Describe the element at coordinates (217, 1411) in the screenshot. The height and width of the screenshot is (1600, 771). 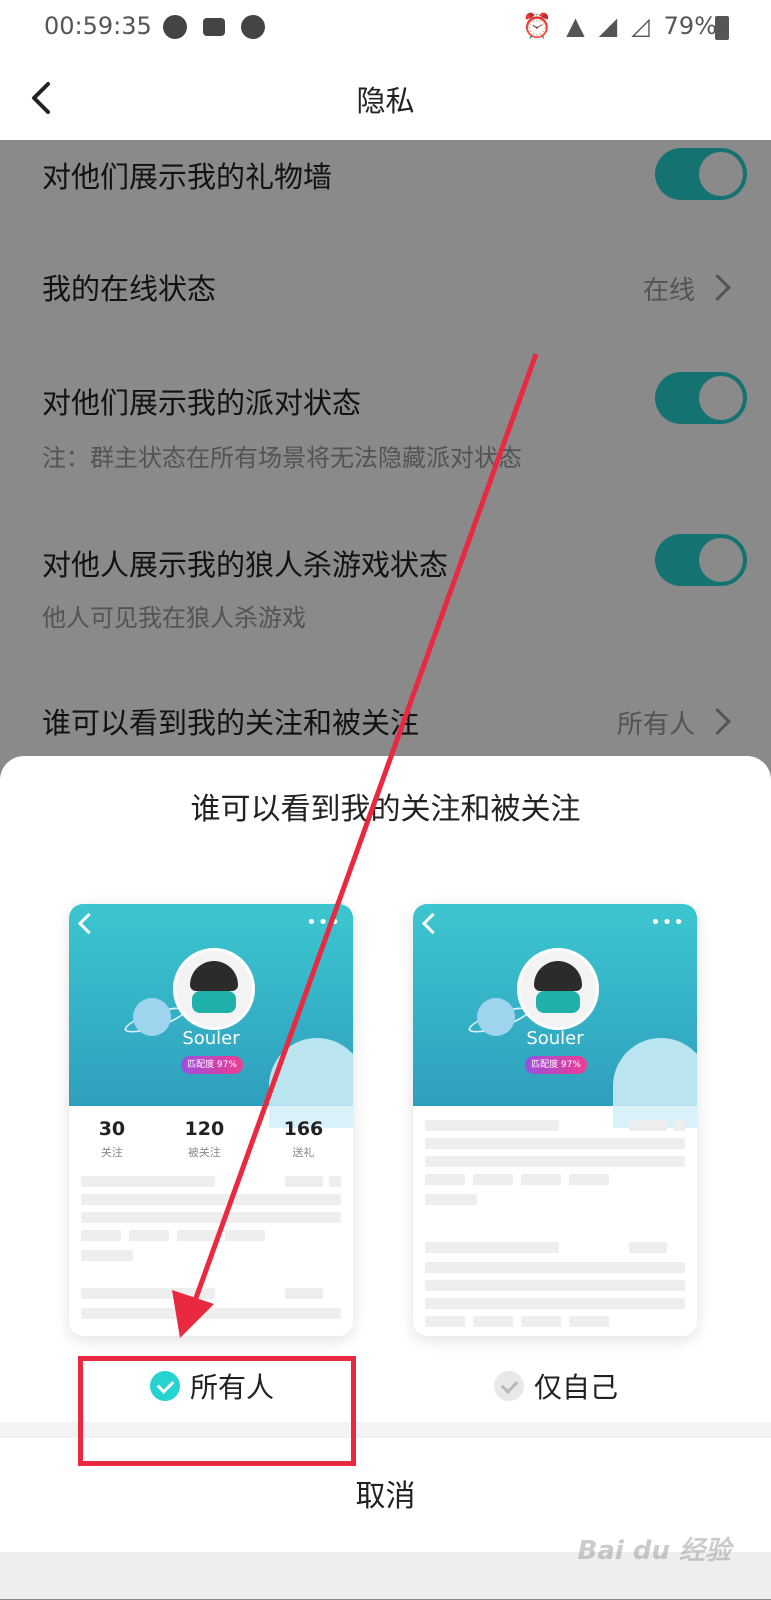
I see `annotation-highlight-box` at that location.